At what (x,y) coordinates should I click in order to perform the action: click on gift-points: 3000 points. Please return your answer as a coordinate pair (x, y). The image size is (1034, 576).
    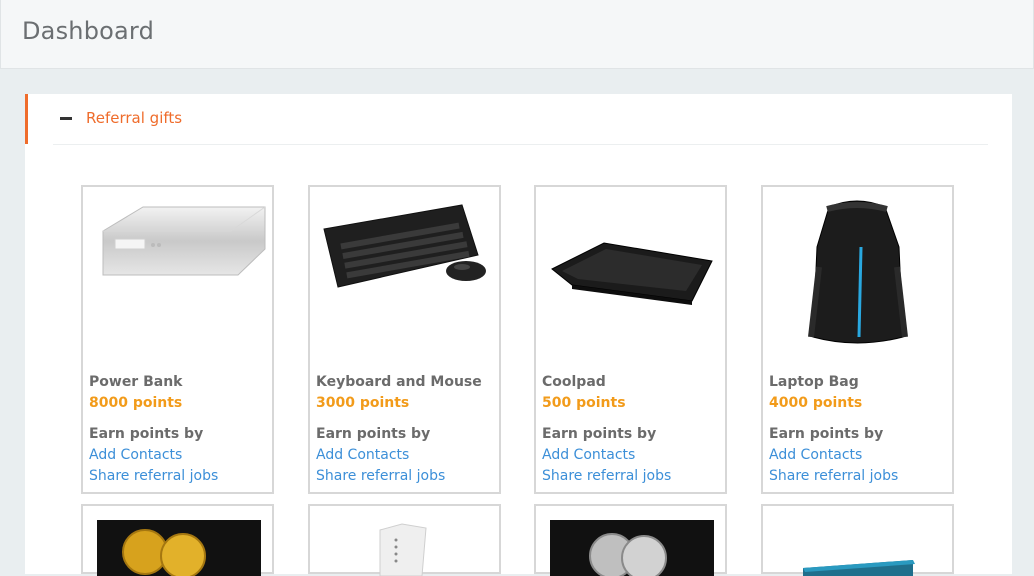
    Looking at the image, I should click on (363, 403).